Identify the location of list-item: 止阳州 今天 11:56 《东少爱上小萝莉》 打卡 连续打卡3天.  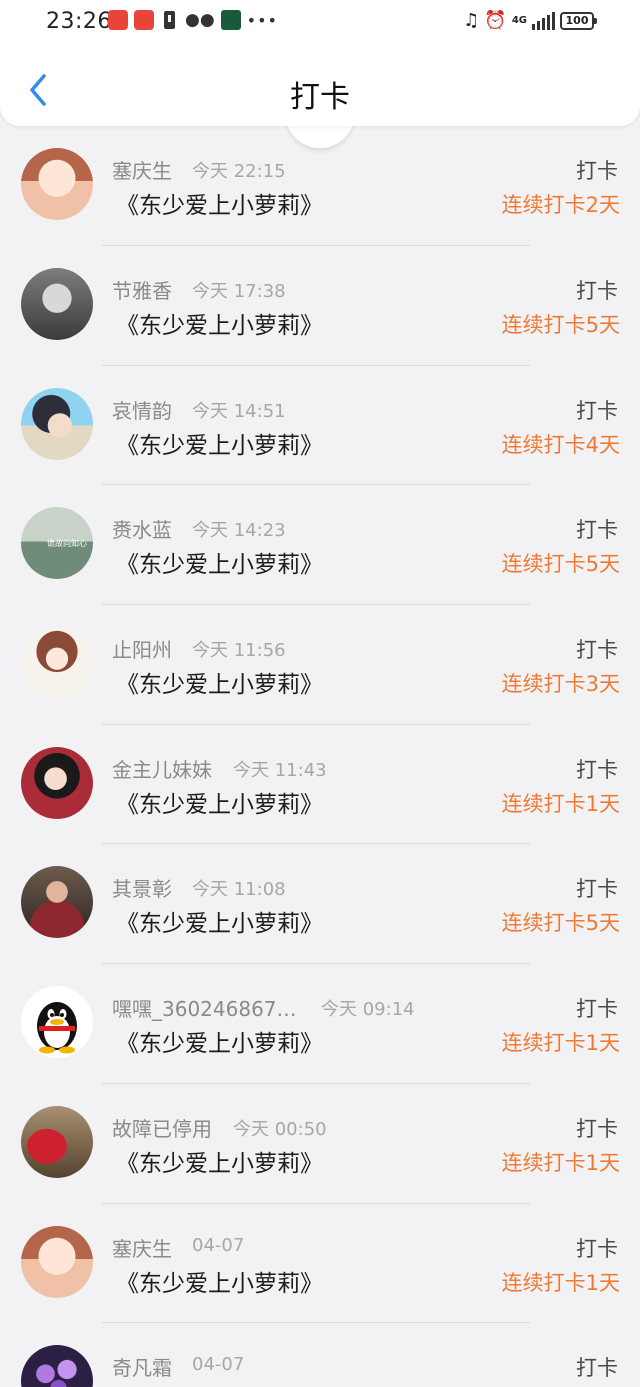
(320, 665).